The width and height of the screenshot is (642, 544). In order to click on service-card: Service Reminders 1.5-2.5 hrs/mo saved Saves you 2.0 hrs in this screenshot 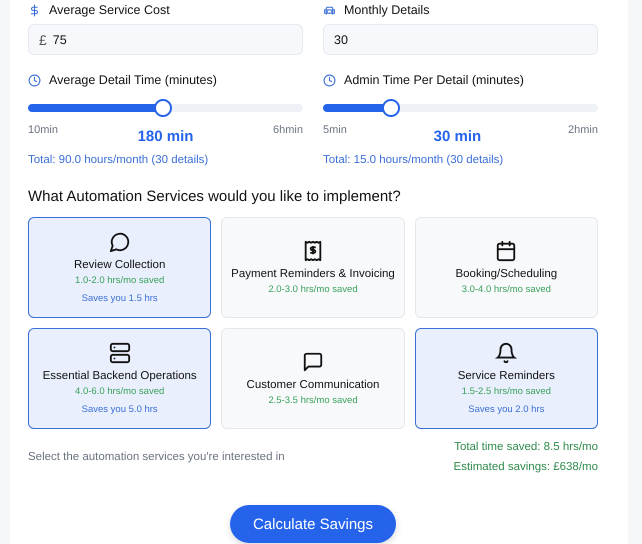, I will do `click(506, 378)`.